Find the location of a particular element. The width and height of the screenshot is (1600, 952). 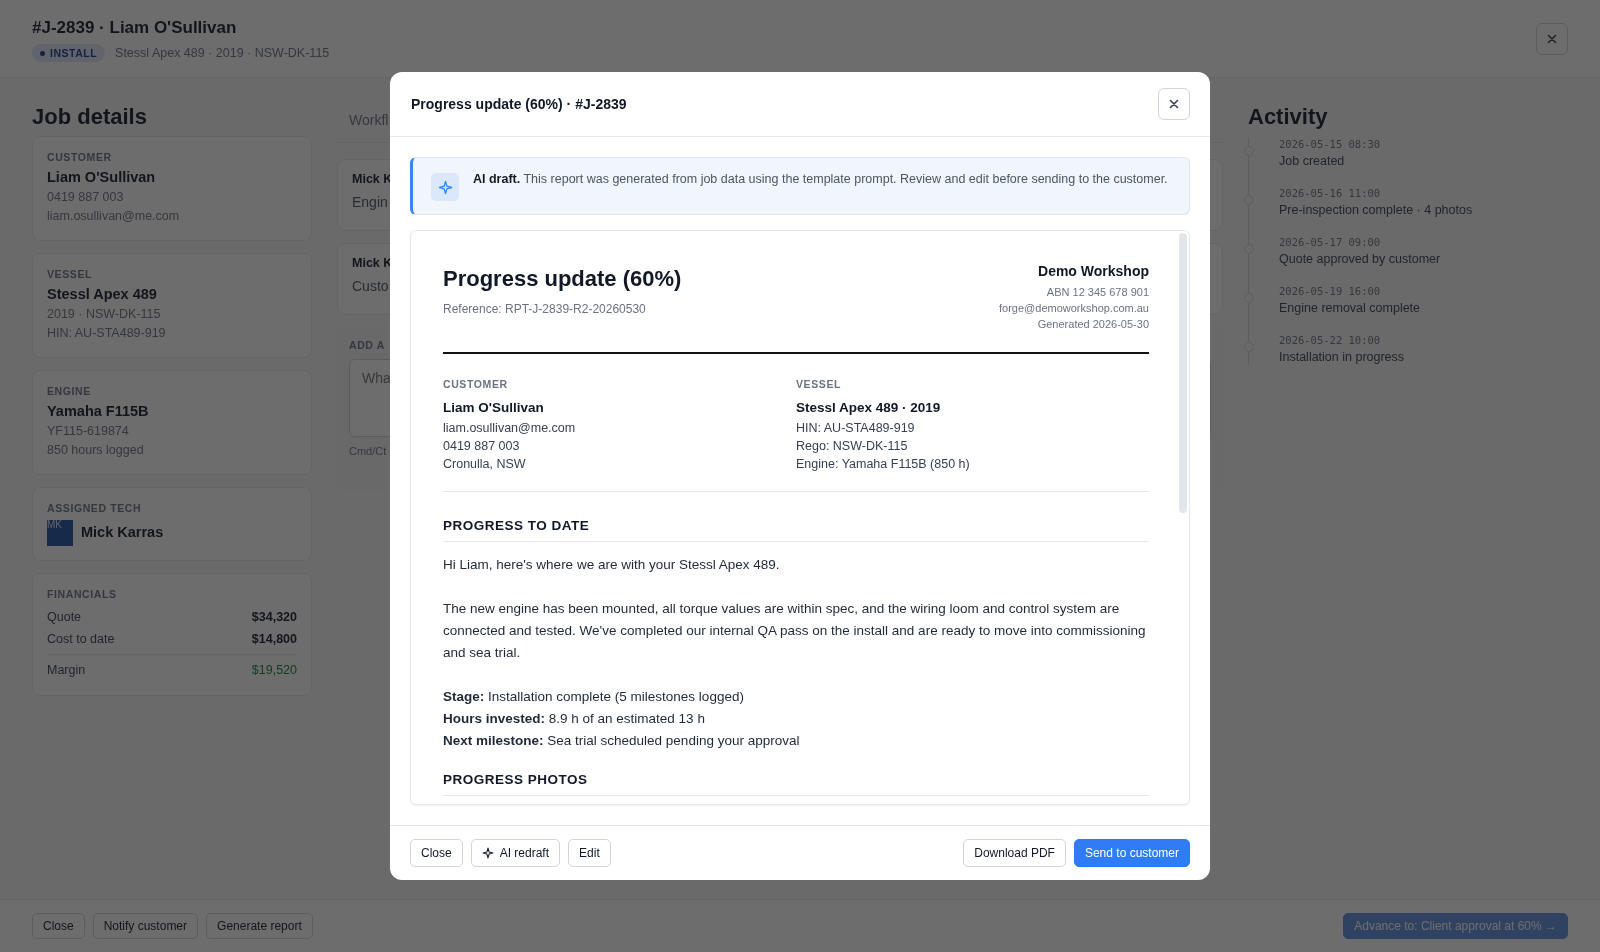

card-line: 2019 · NSW-DK-115 is located at coordinates (104, 314).